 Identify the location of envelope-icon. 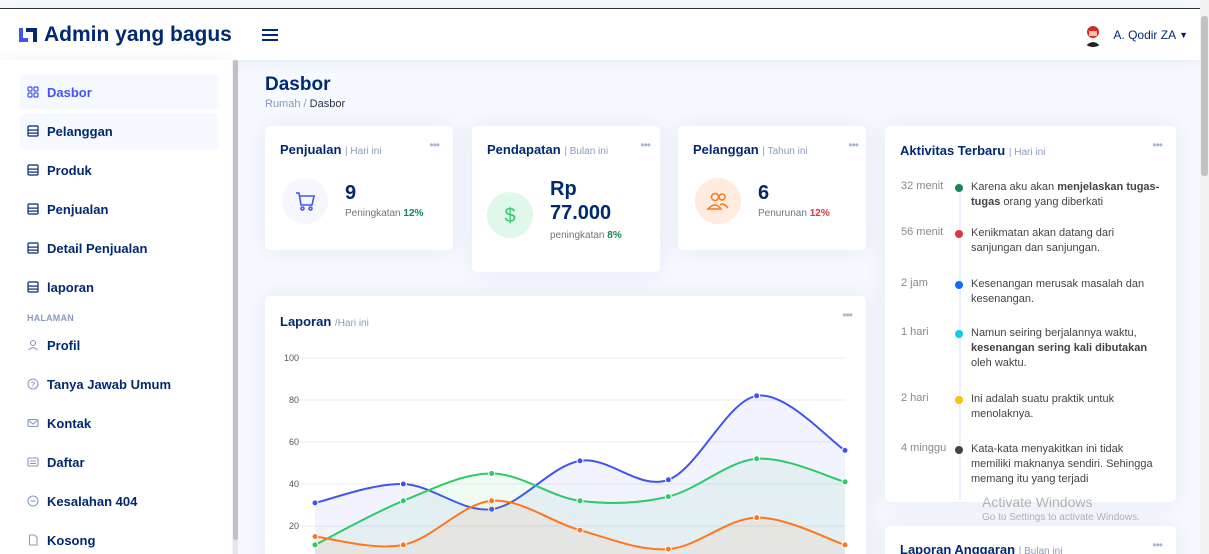
(33, 423).